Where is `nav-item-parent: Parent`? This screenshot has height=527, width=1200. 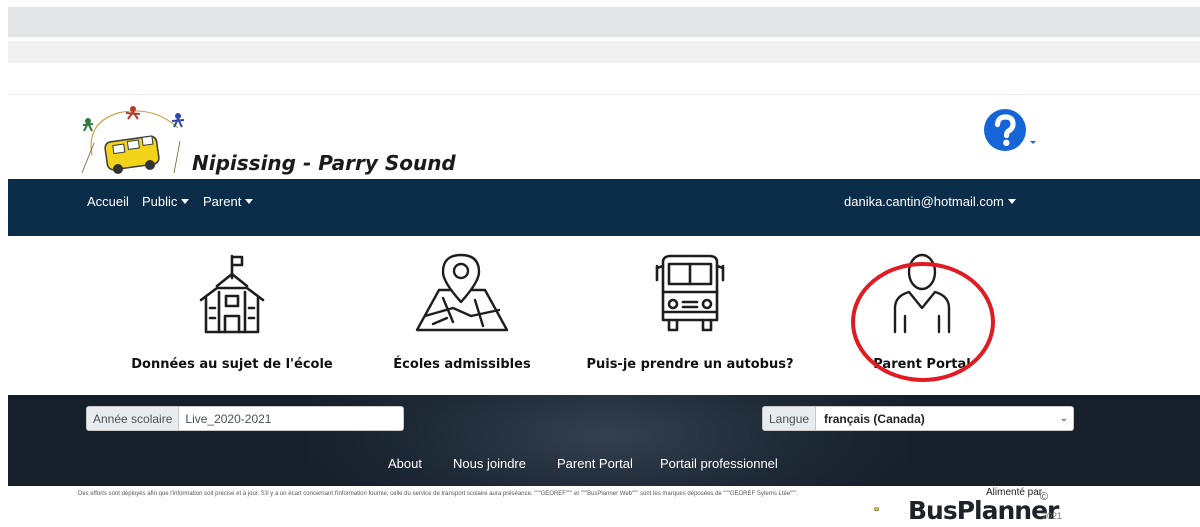
nav-item-parent: Parent is located at coordinates (228, 201).